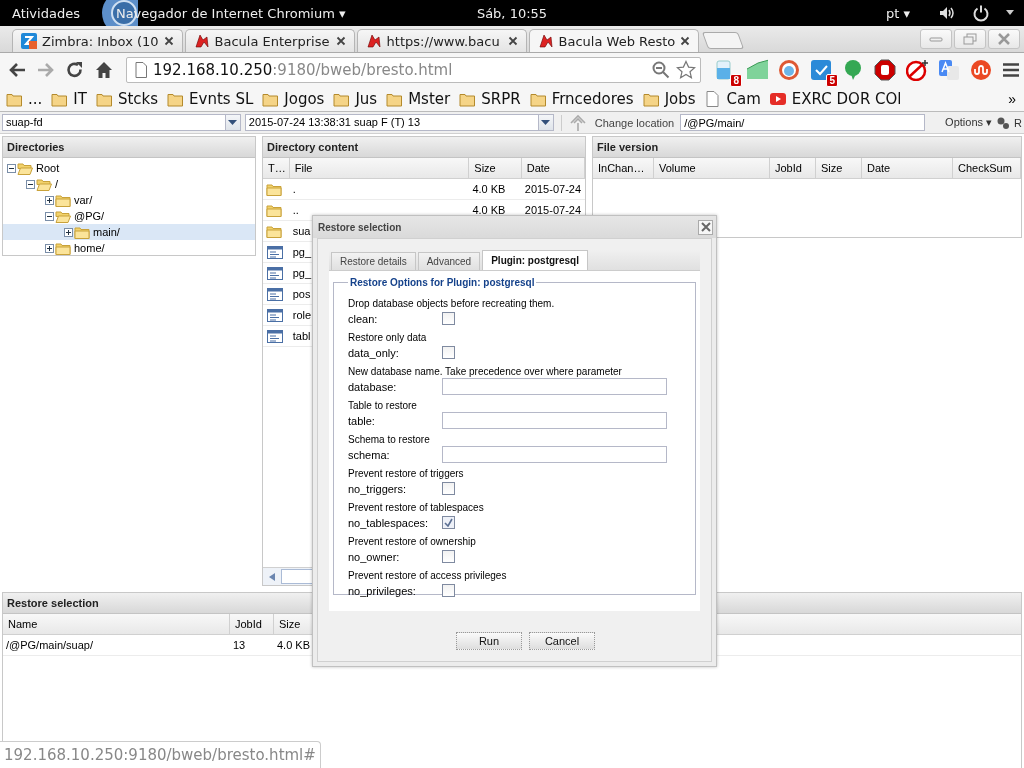  What do you see at coordinates (712, 98) in the screenshot?
I see `page-icon` at bounding box center [712, 98].